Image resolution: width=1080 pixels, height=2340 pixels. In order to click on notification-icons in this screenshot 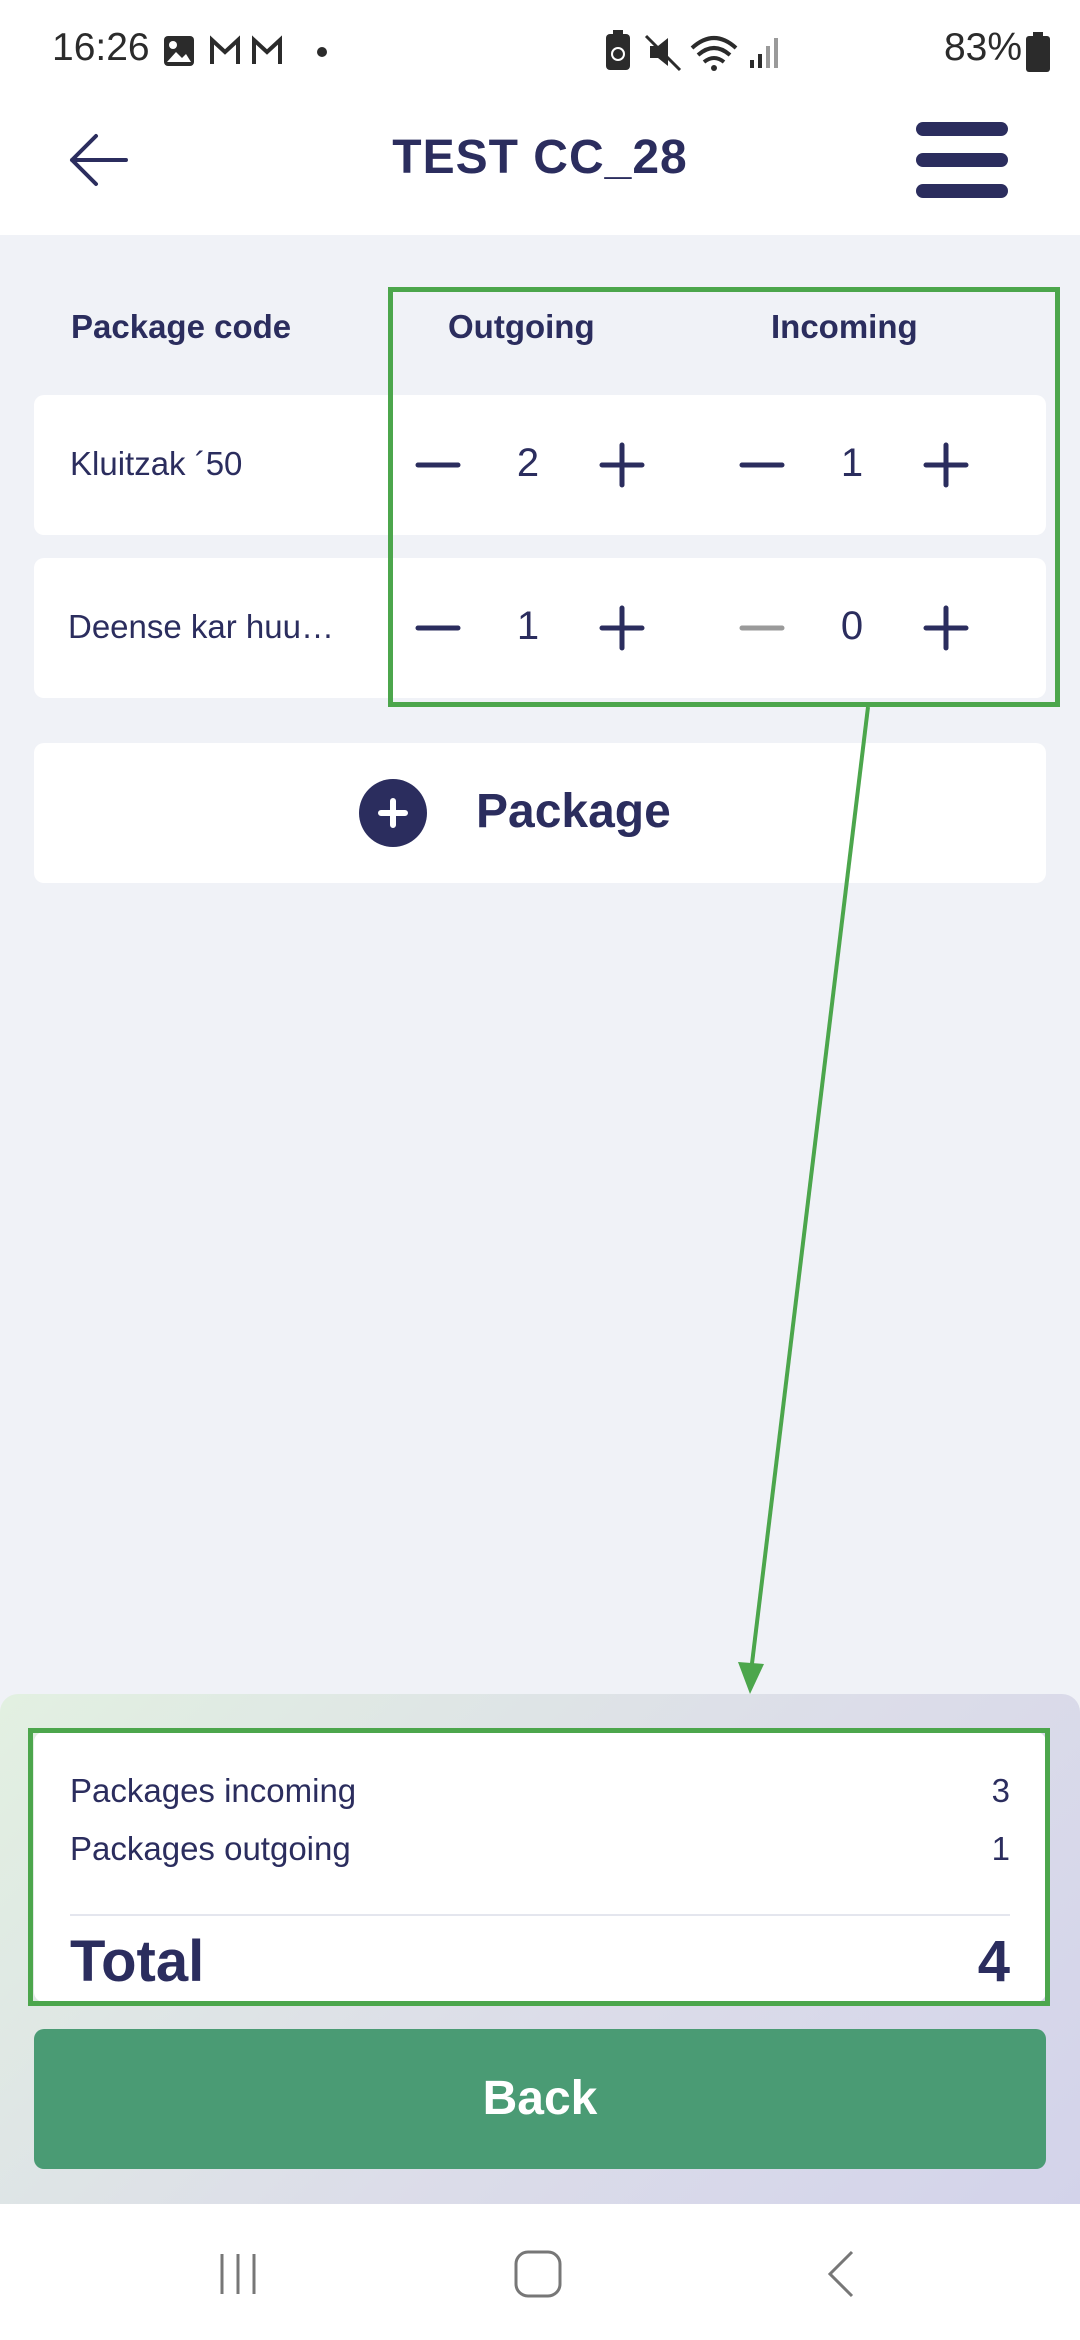, I will do `click(245, 50)`.